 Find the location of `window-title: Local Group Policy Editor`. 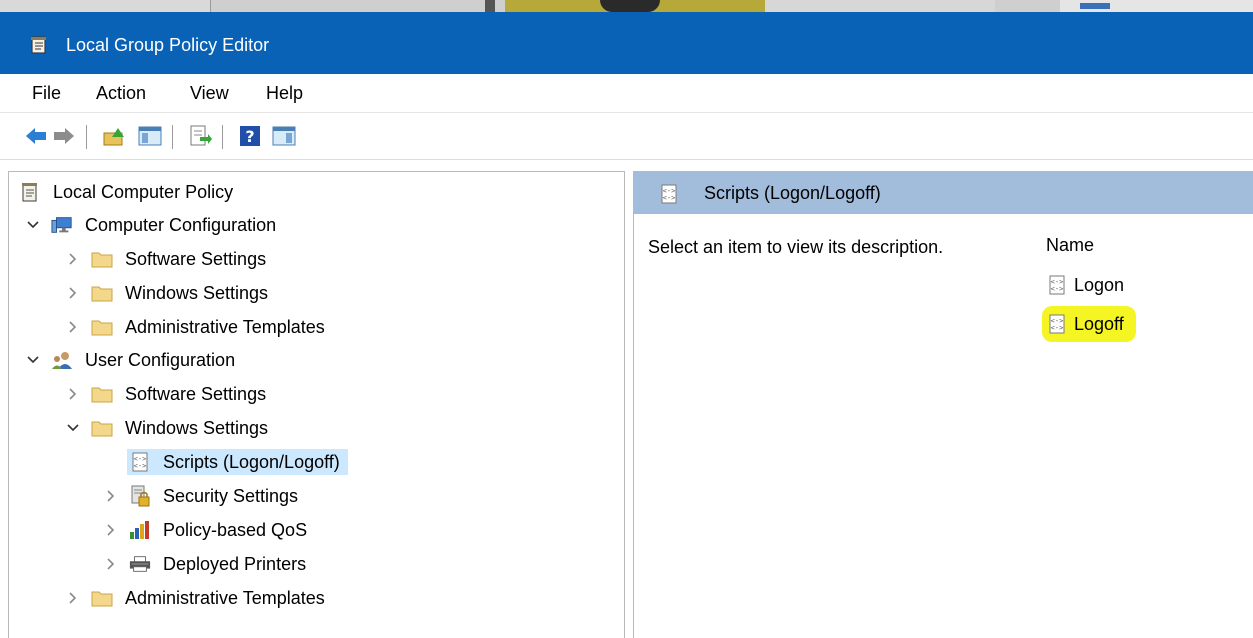

window-title: Local Group Policy Editor is located at coordinates (168, 45).